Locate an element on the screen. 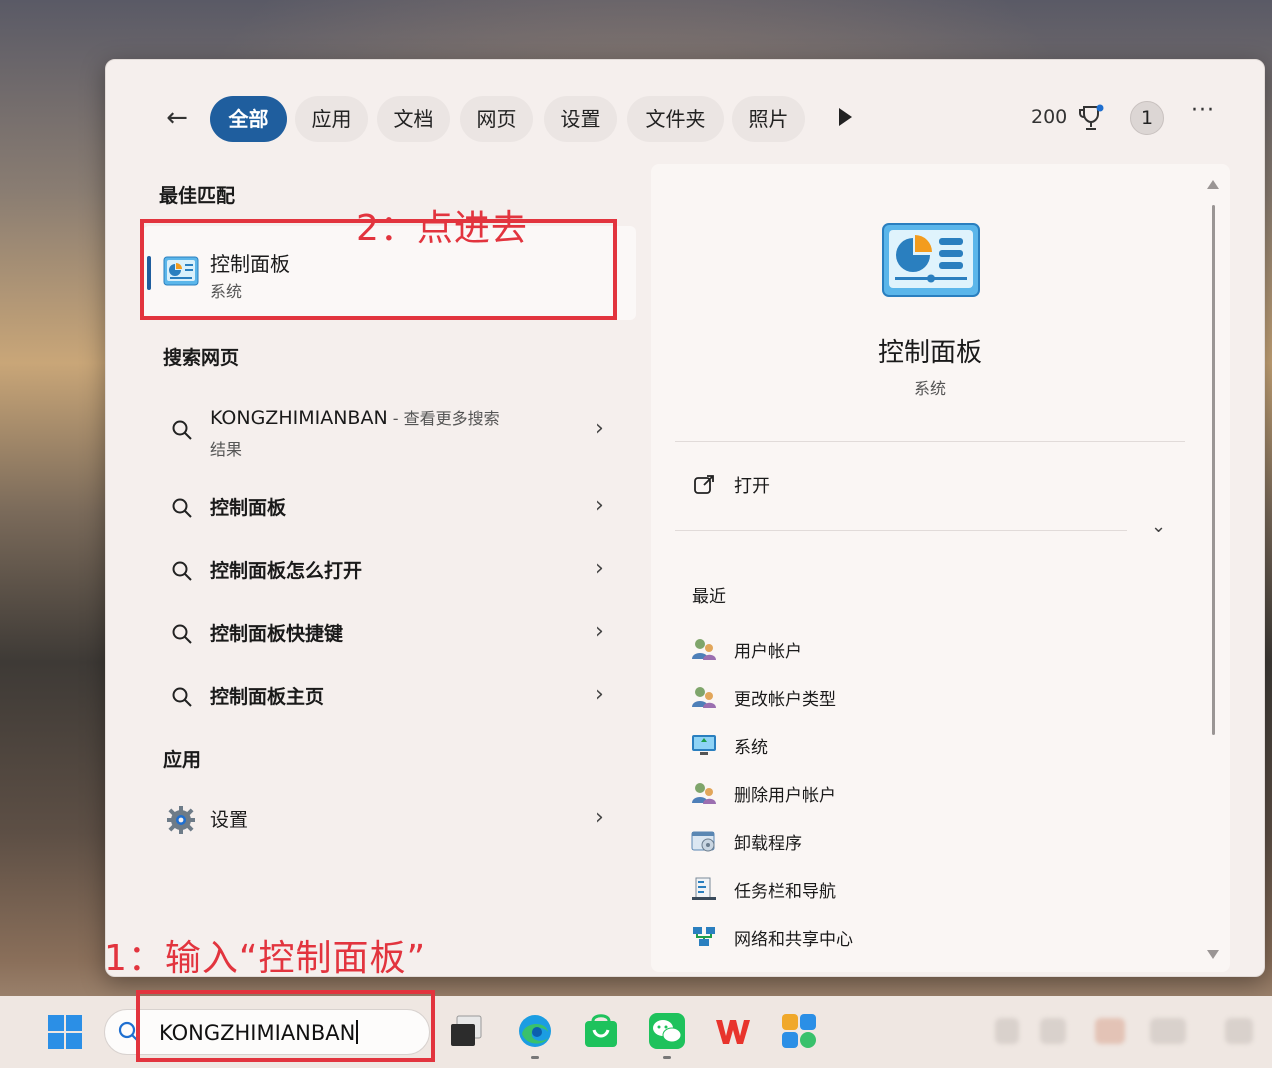 Image resolution: width=1272 pixels, height=1068 pixels. network-sharing-icon is located at coordinates (704, 936).